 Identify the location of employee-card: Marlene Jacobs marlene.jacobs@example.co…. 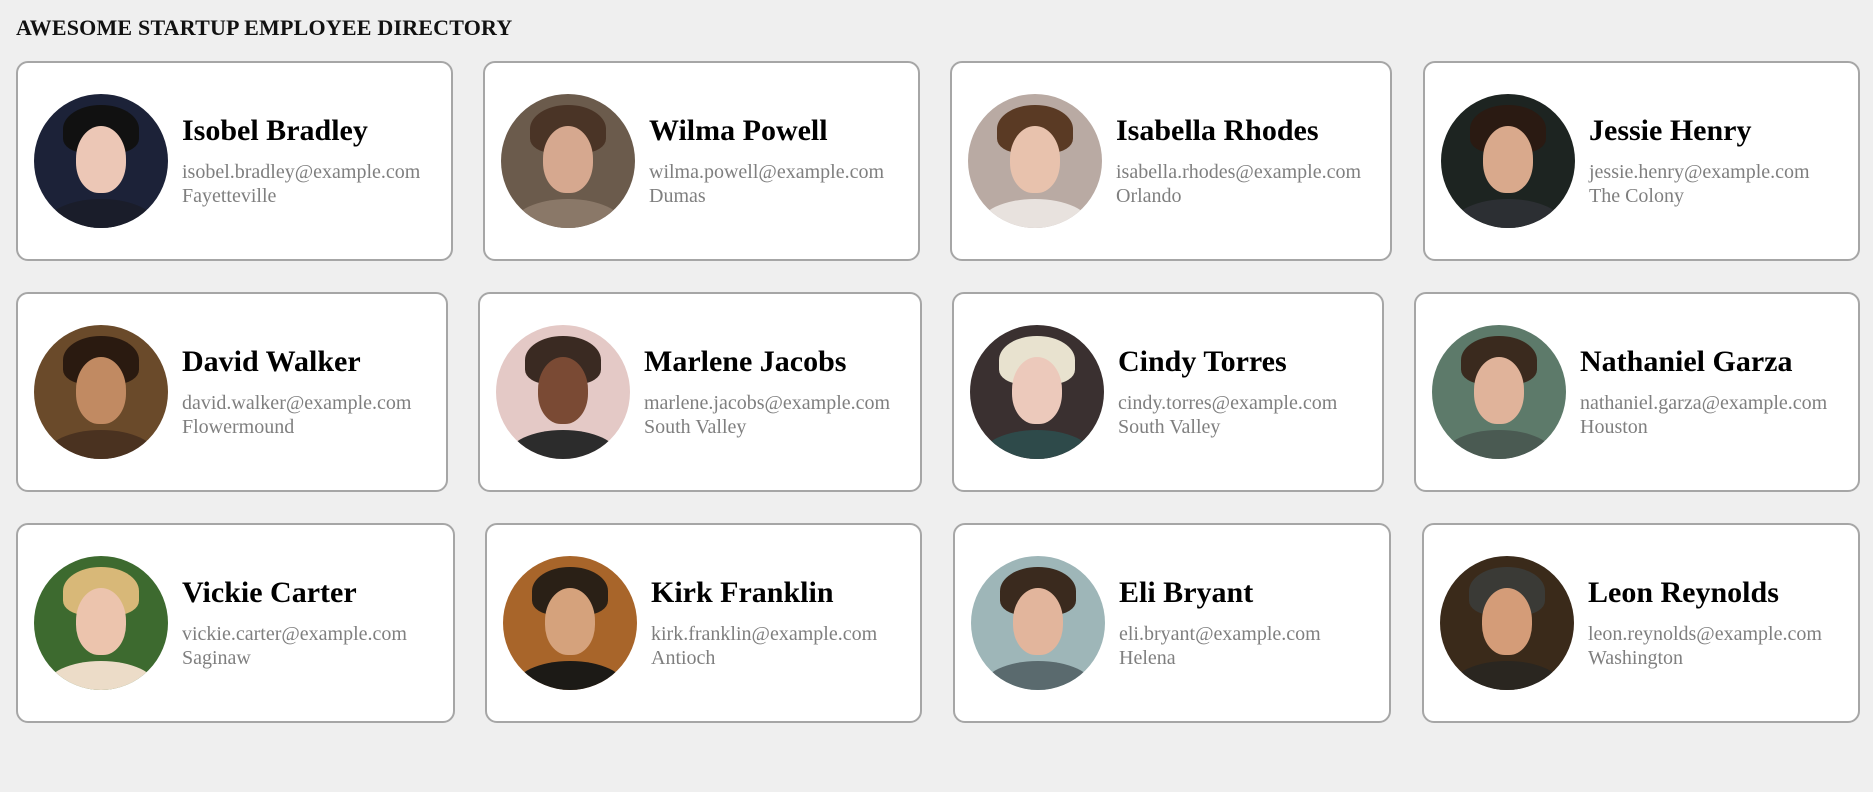
(700, 392).